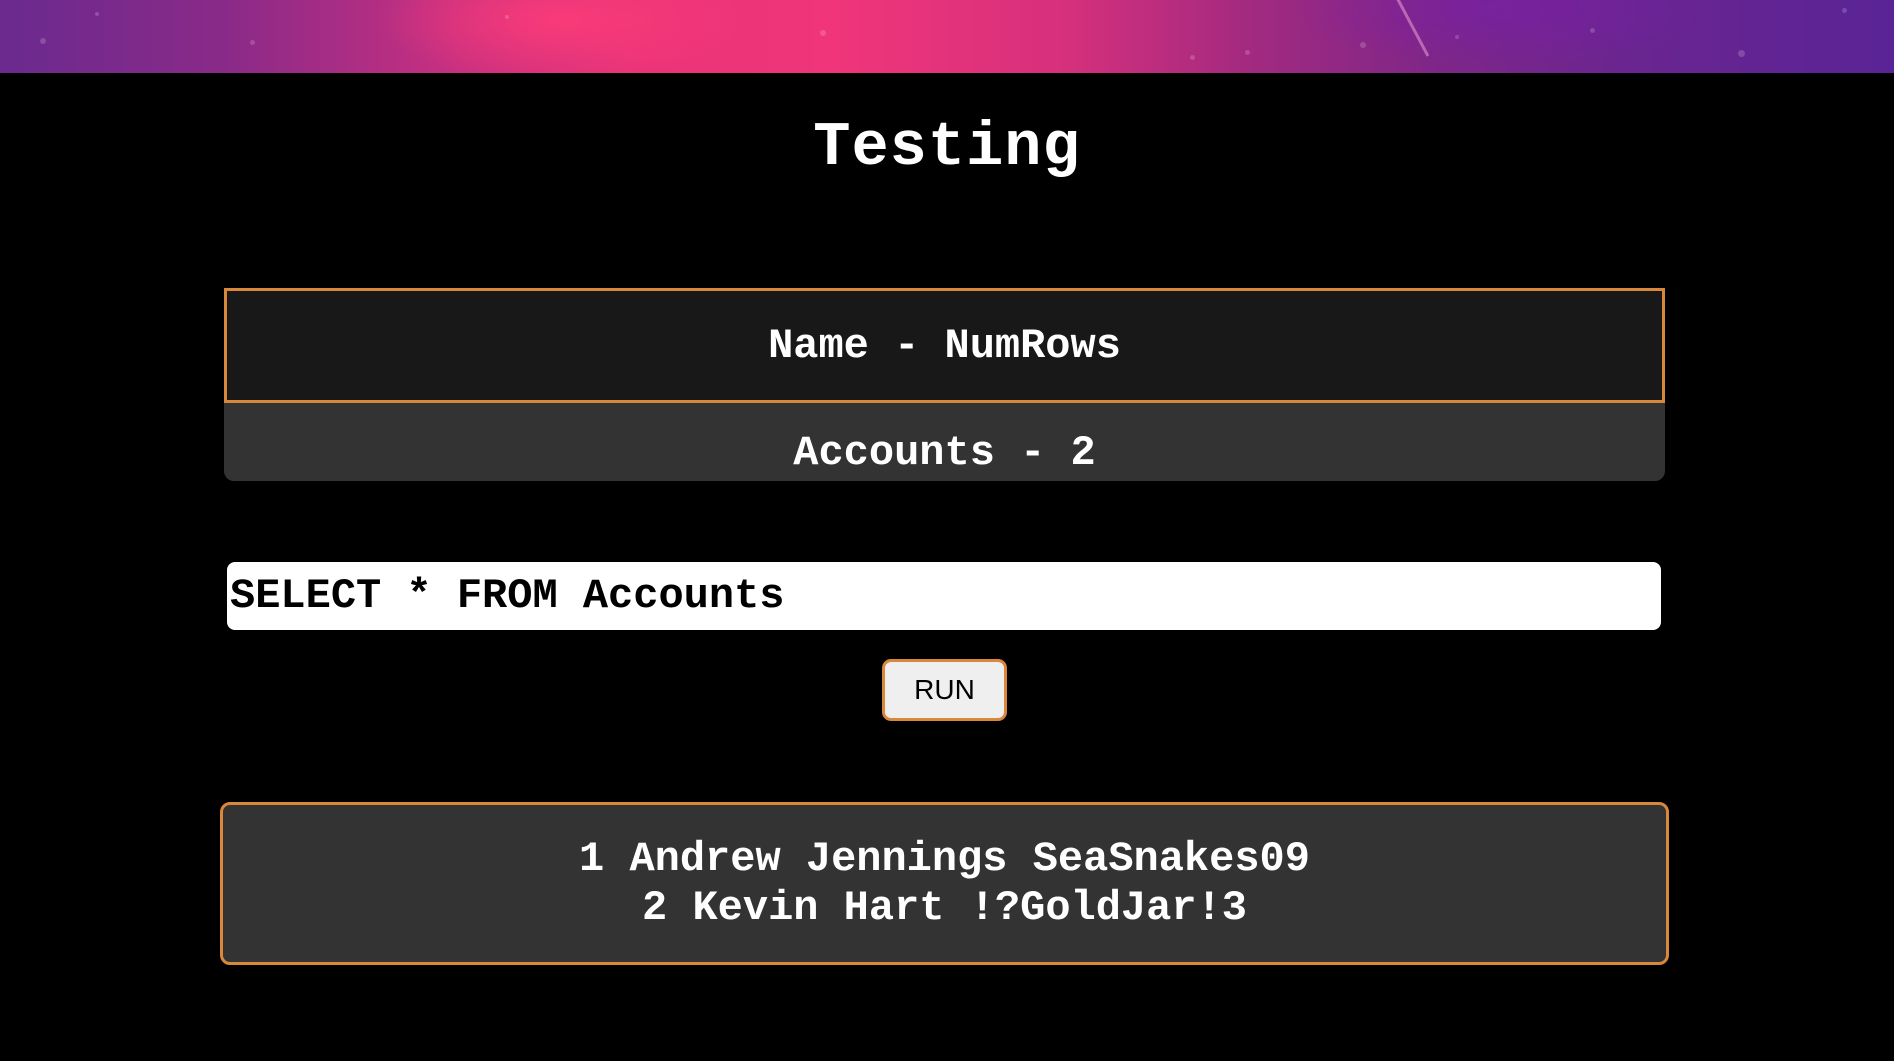  I want to click on result-row: 1 Andrew Jennings SeaSnakes09, so click(944, 858).